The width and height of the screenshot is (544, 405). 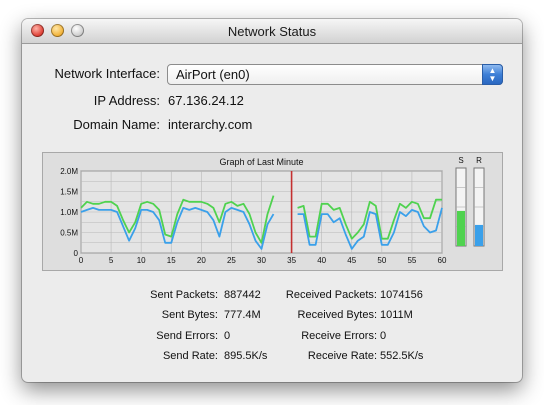 I want to click on received-bytes-value: 1011M, so click(x=396, y=315).